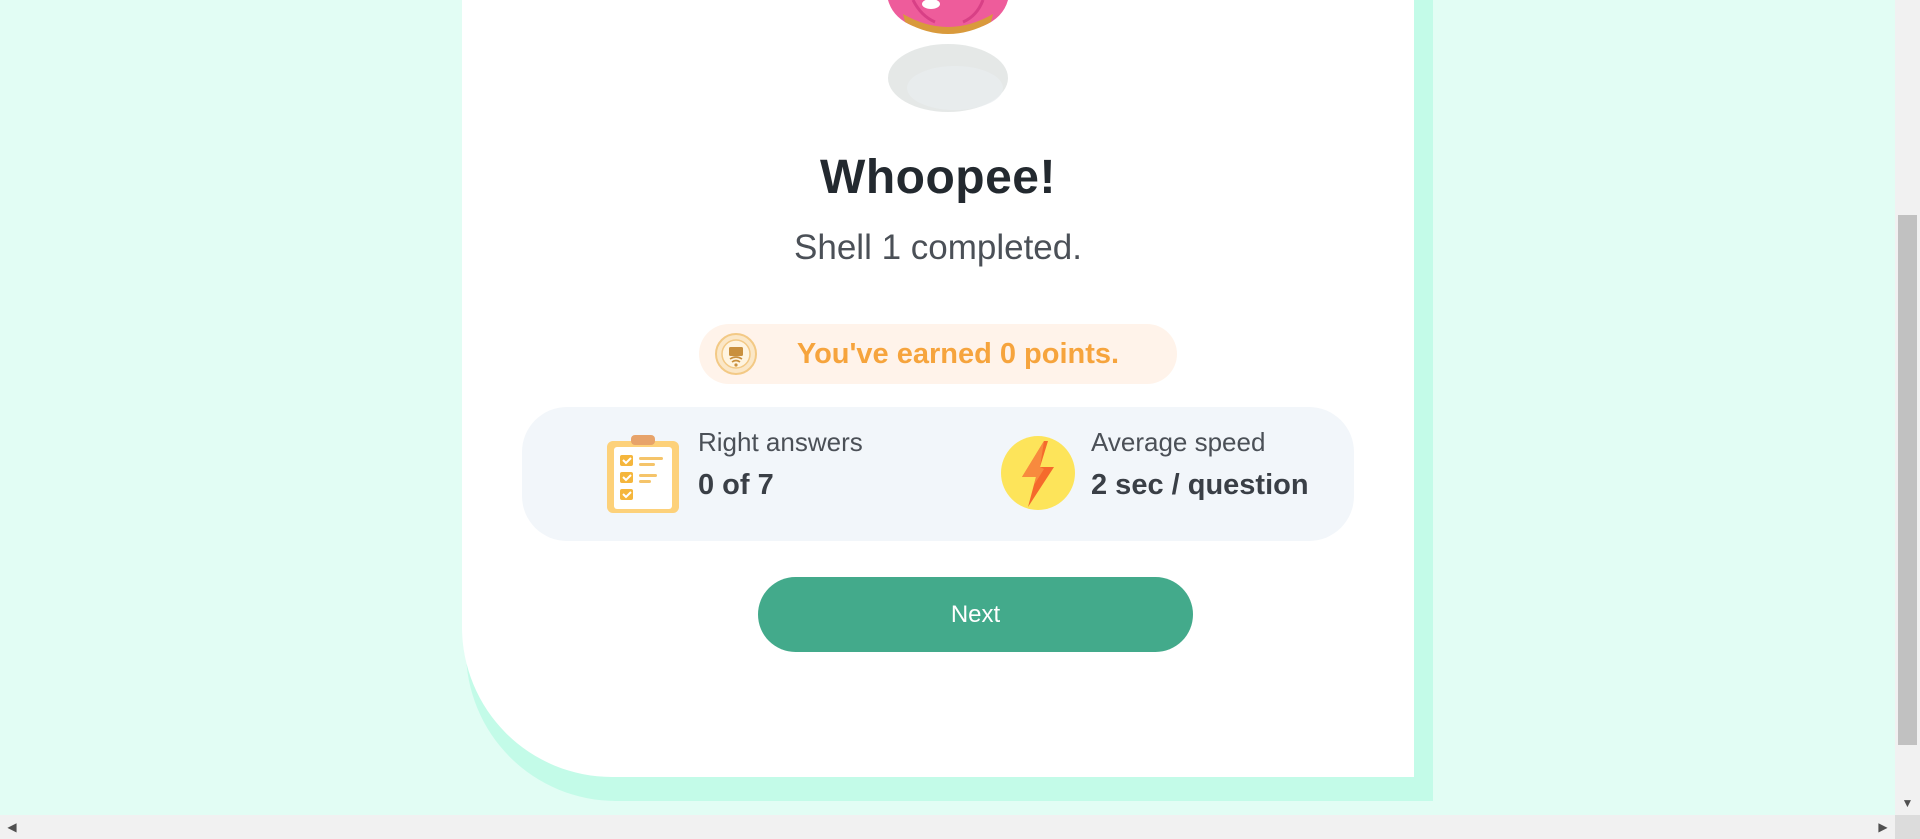 This screenshot has width=1920, height=839. Describe the element at coordinates (1907, 803) in the screenshot. I see `scroll-down-arrow-icon: ▼` at that location.